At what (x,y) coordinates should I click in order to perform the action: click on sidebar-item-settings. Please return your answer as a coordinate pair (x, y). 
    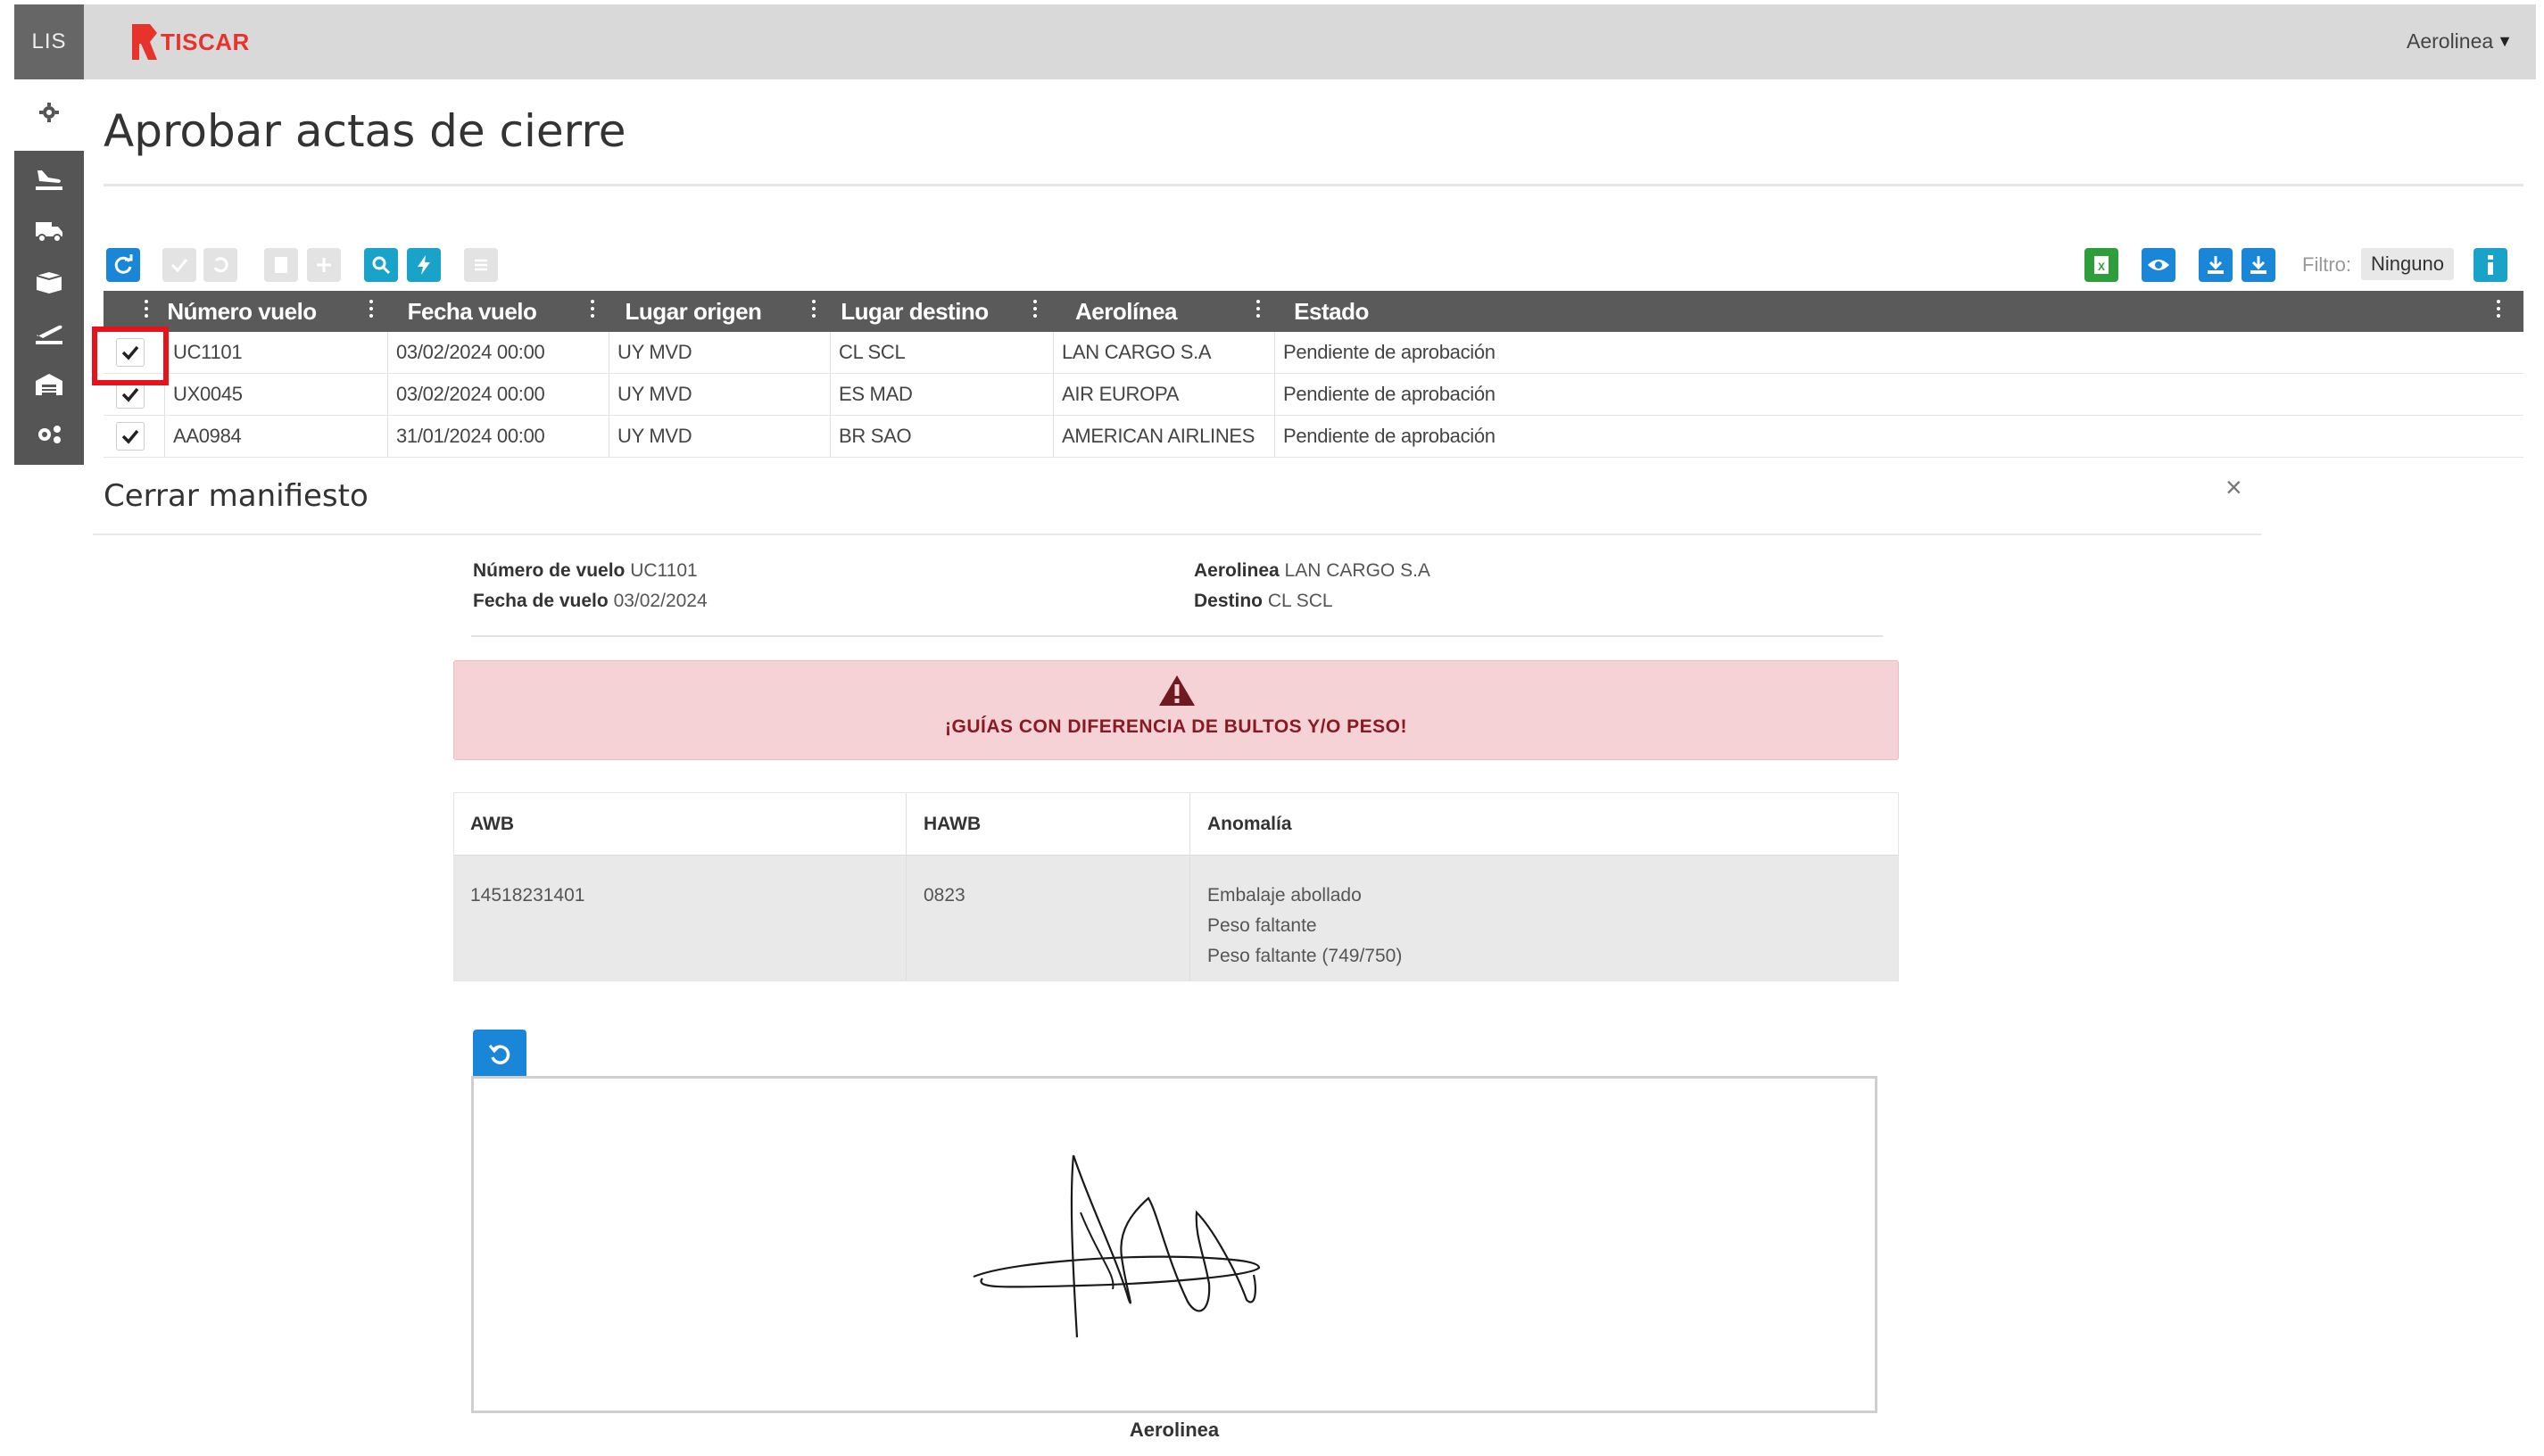
    Looking at the image, I should click on (49, 112).